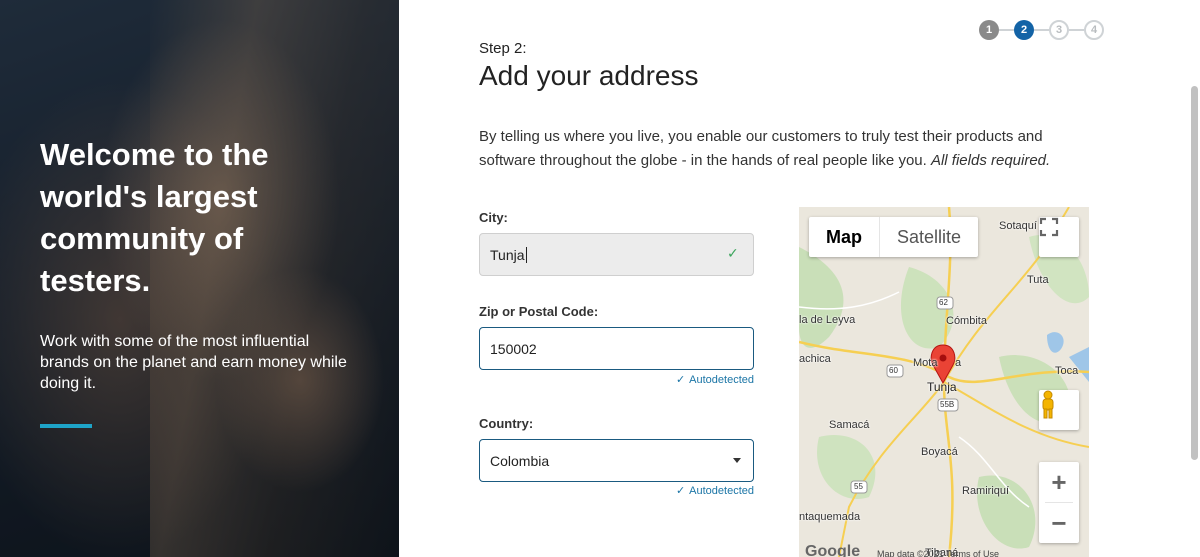 The height and width of the screenshot is (557, 1200). I want to click on zip-input: 150002, so click(616, 348).